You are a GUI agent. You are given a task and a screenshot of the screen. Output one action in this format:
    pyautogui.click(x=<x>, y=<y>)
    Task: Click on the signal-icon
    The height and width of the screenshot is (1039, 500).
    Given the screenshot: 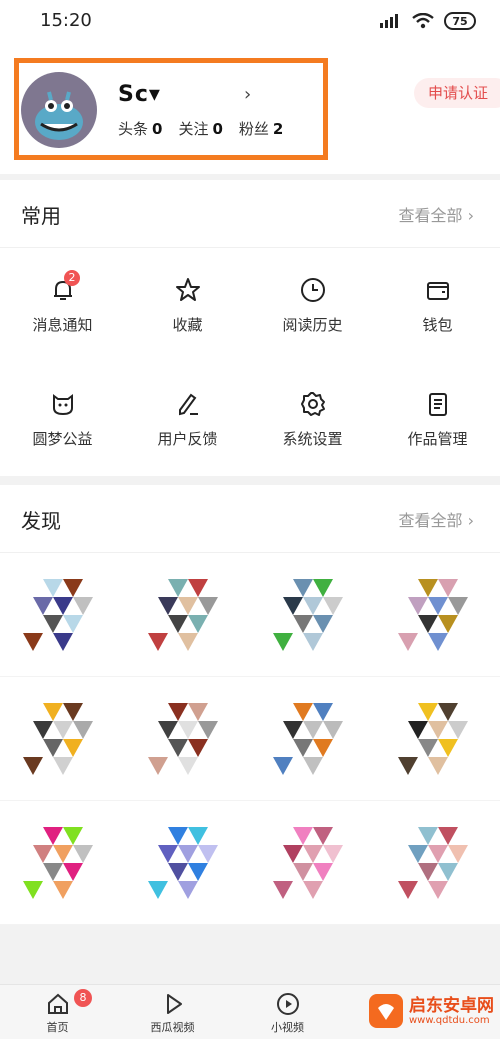 What is the action you would take?
    pyautogui.click(x=389, y=21)
    